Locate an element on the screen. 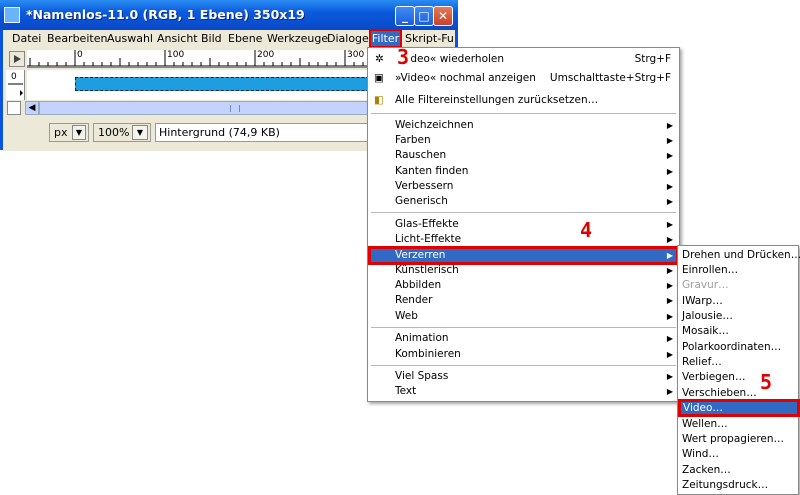 Image resolution: width=800 pixels, height=495 pixels. zoom-select: 100% ▼ is located at coordinates (122, 132).